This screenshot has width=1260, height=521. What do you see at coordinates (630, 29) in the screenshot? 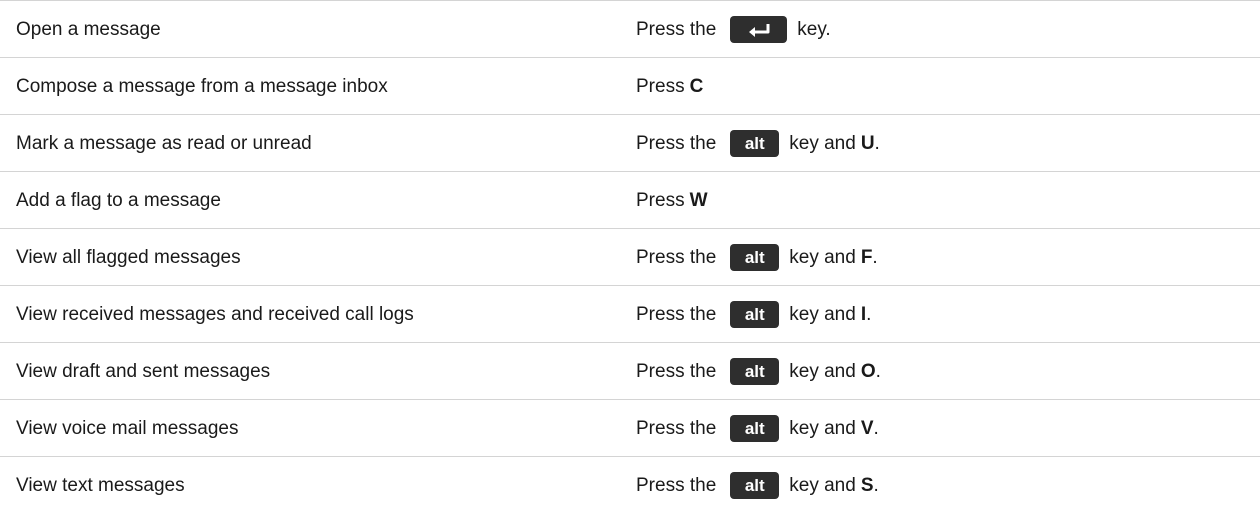
I see `table-row: Open a message Press the key.` at bounding box center [630, 29].